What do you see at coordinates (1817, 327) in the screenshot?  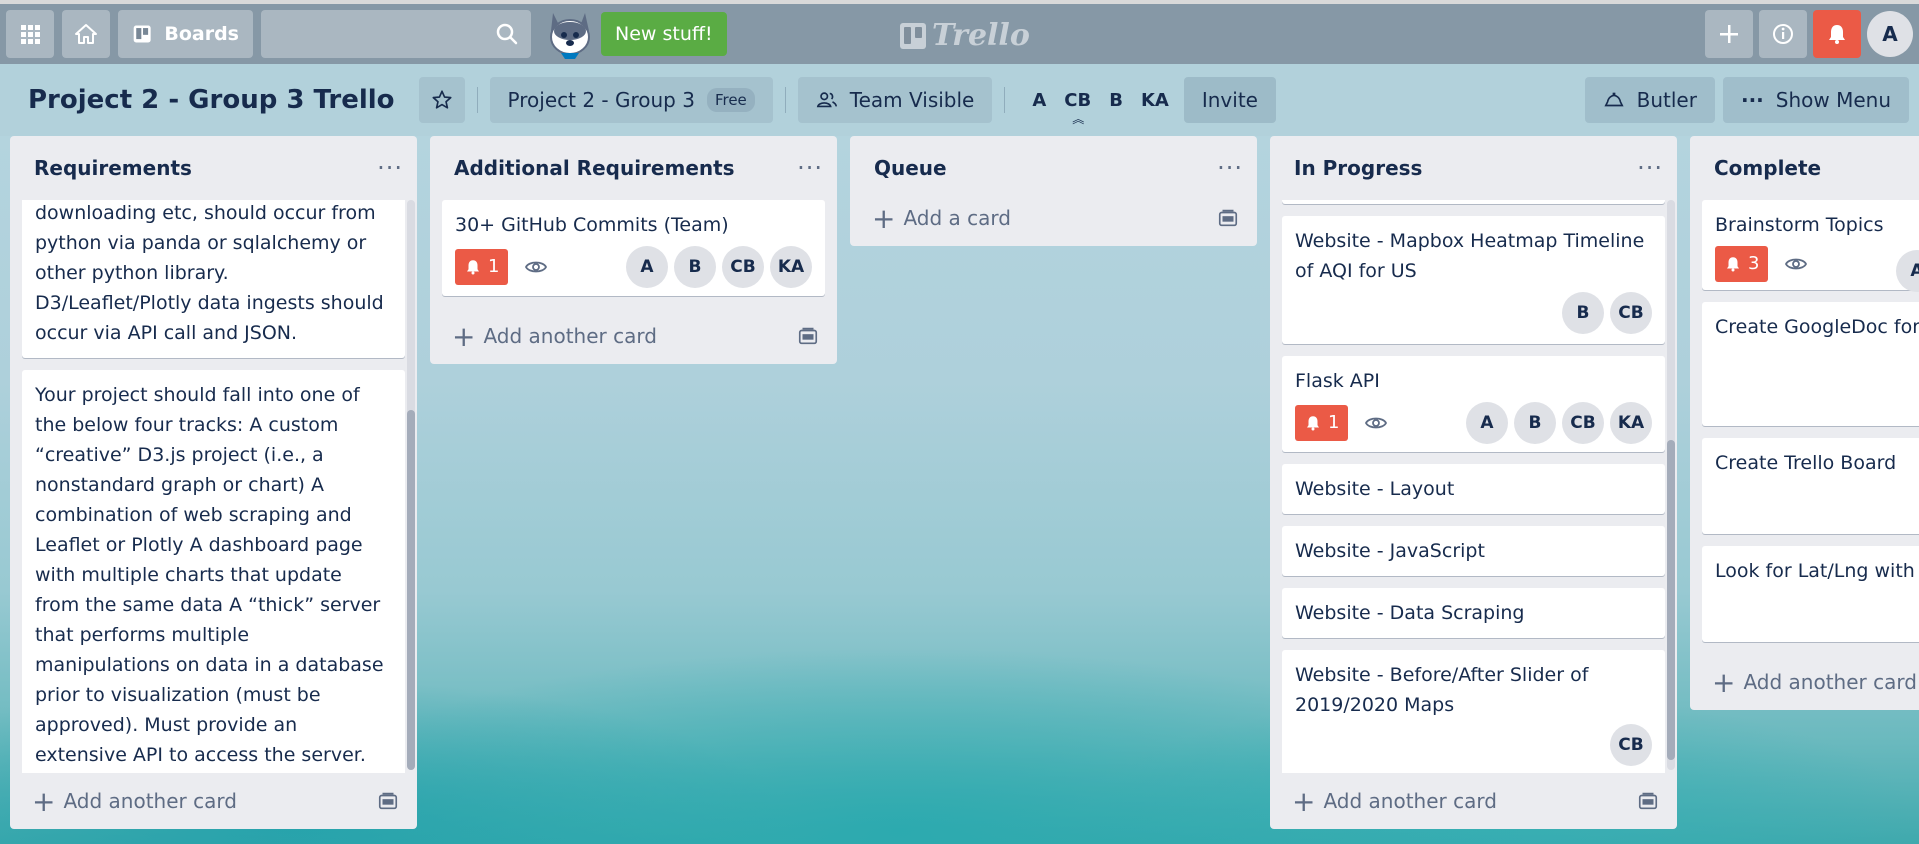 I see `card-title: Create GoogleDoc for Topics` at bounding box center [1817, 327].